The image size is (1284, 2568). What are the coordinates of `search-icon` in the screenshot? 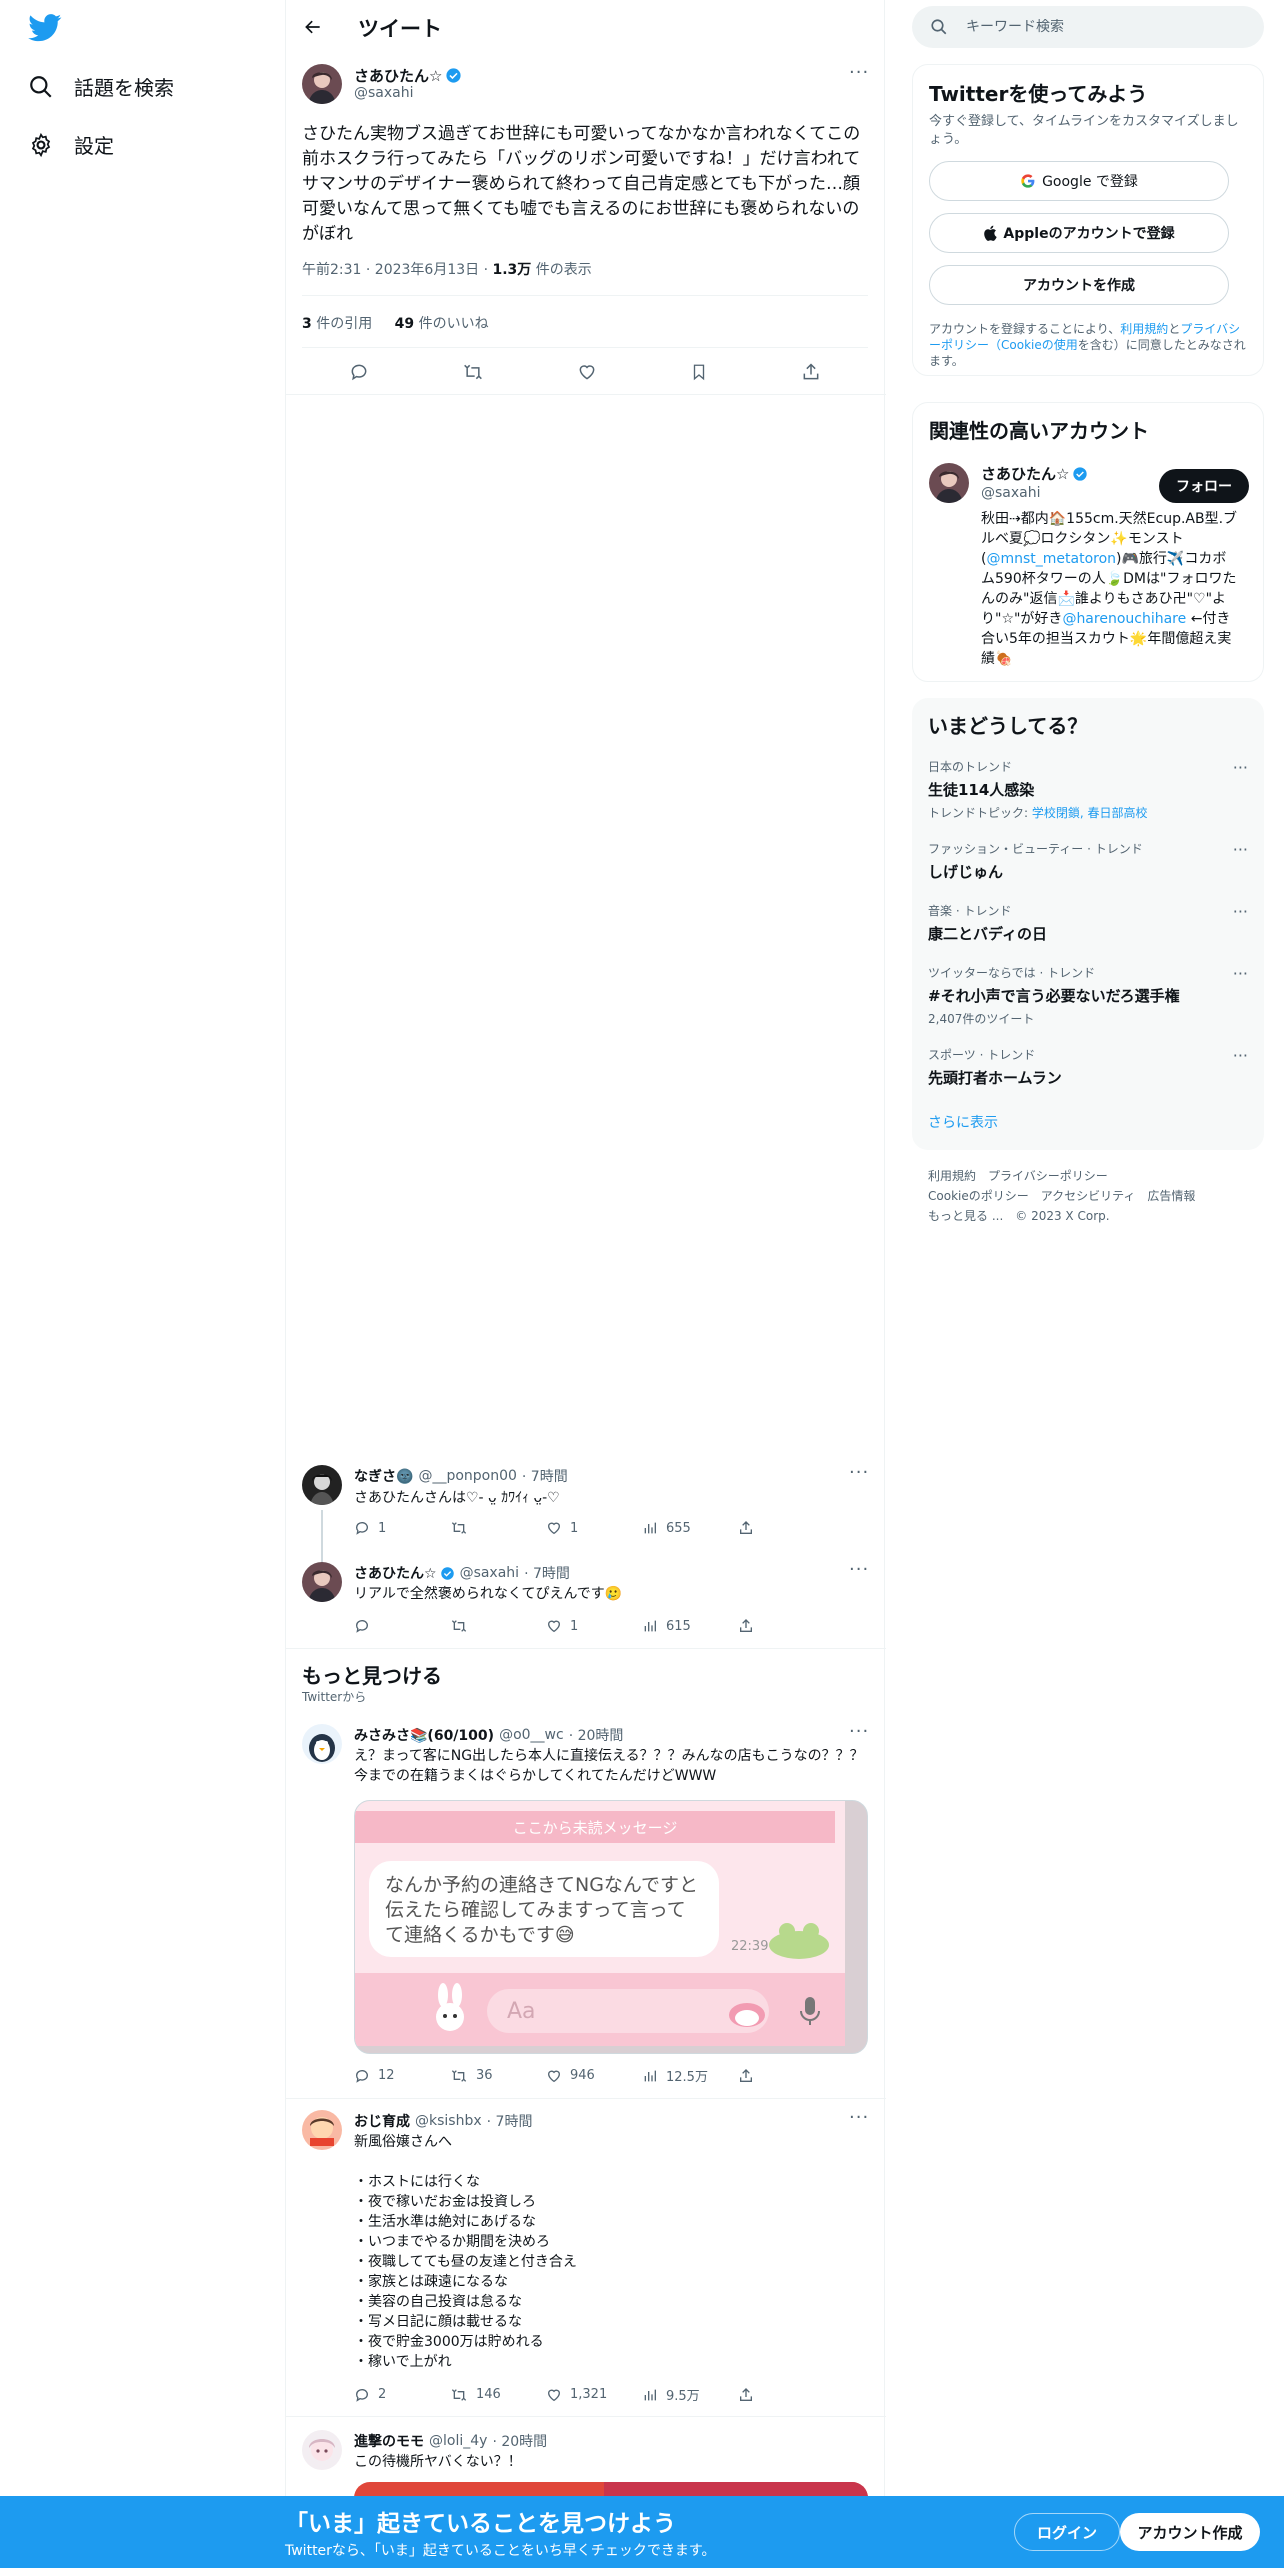 It's located at (51, 87).